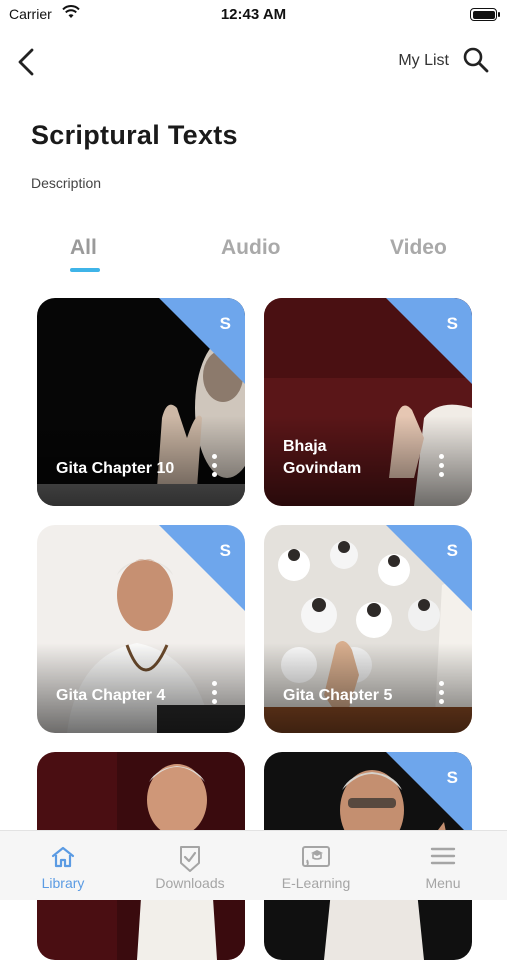 This screenshot has width=507, height=960. What do you see at coordinates (63, 883) in the screenshot?
I see `tab-library-label: Library` at bounding box center [63, 883].